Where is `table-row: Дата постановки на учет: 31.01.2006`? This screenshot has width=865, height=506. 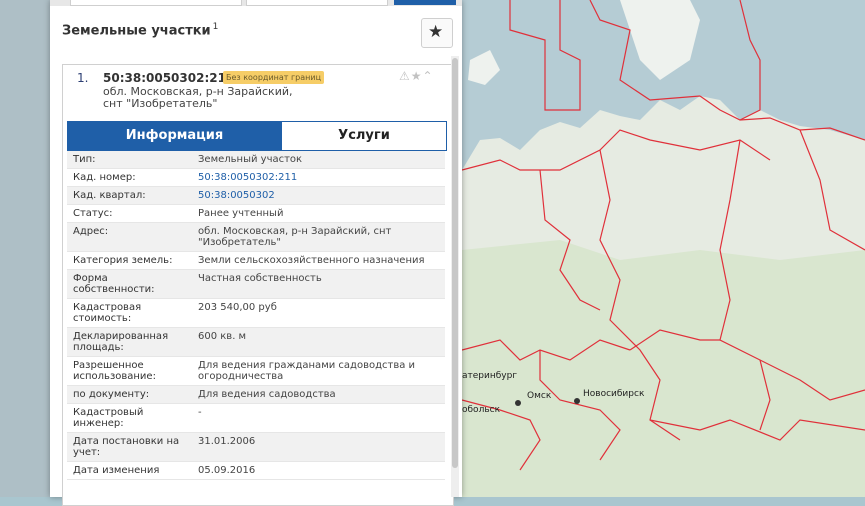 table-row: Дата постановки на учет: 31.01.2006 is located at coordinates (256, 447).